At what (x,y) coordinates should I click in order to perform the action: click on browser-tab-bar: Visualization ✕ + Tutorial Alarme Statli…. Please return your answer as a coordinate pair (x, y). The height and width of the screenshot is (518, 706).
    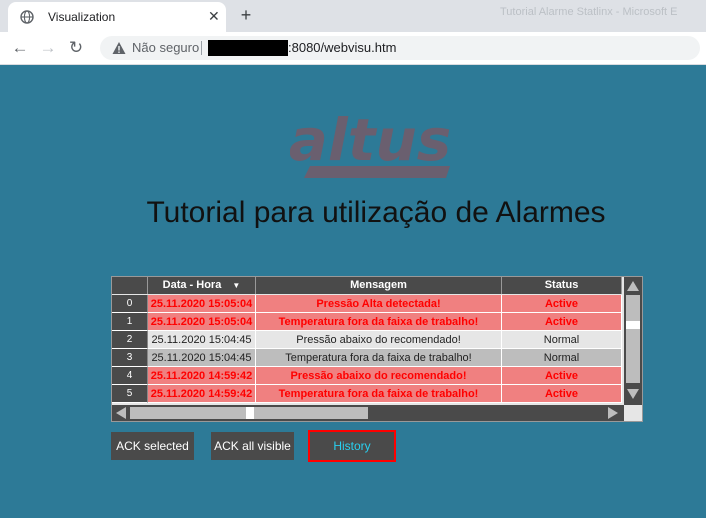
    Looking at the image, I should click on (353, 16).